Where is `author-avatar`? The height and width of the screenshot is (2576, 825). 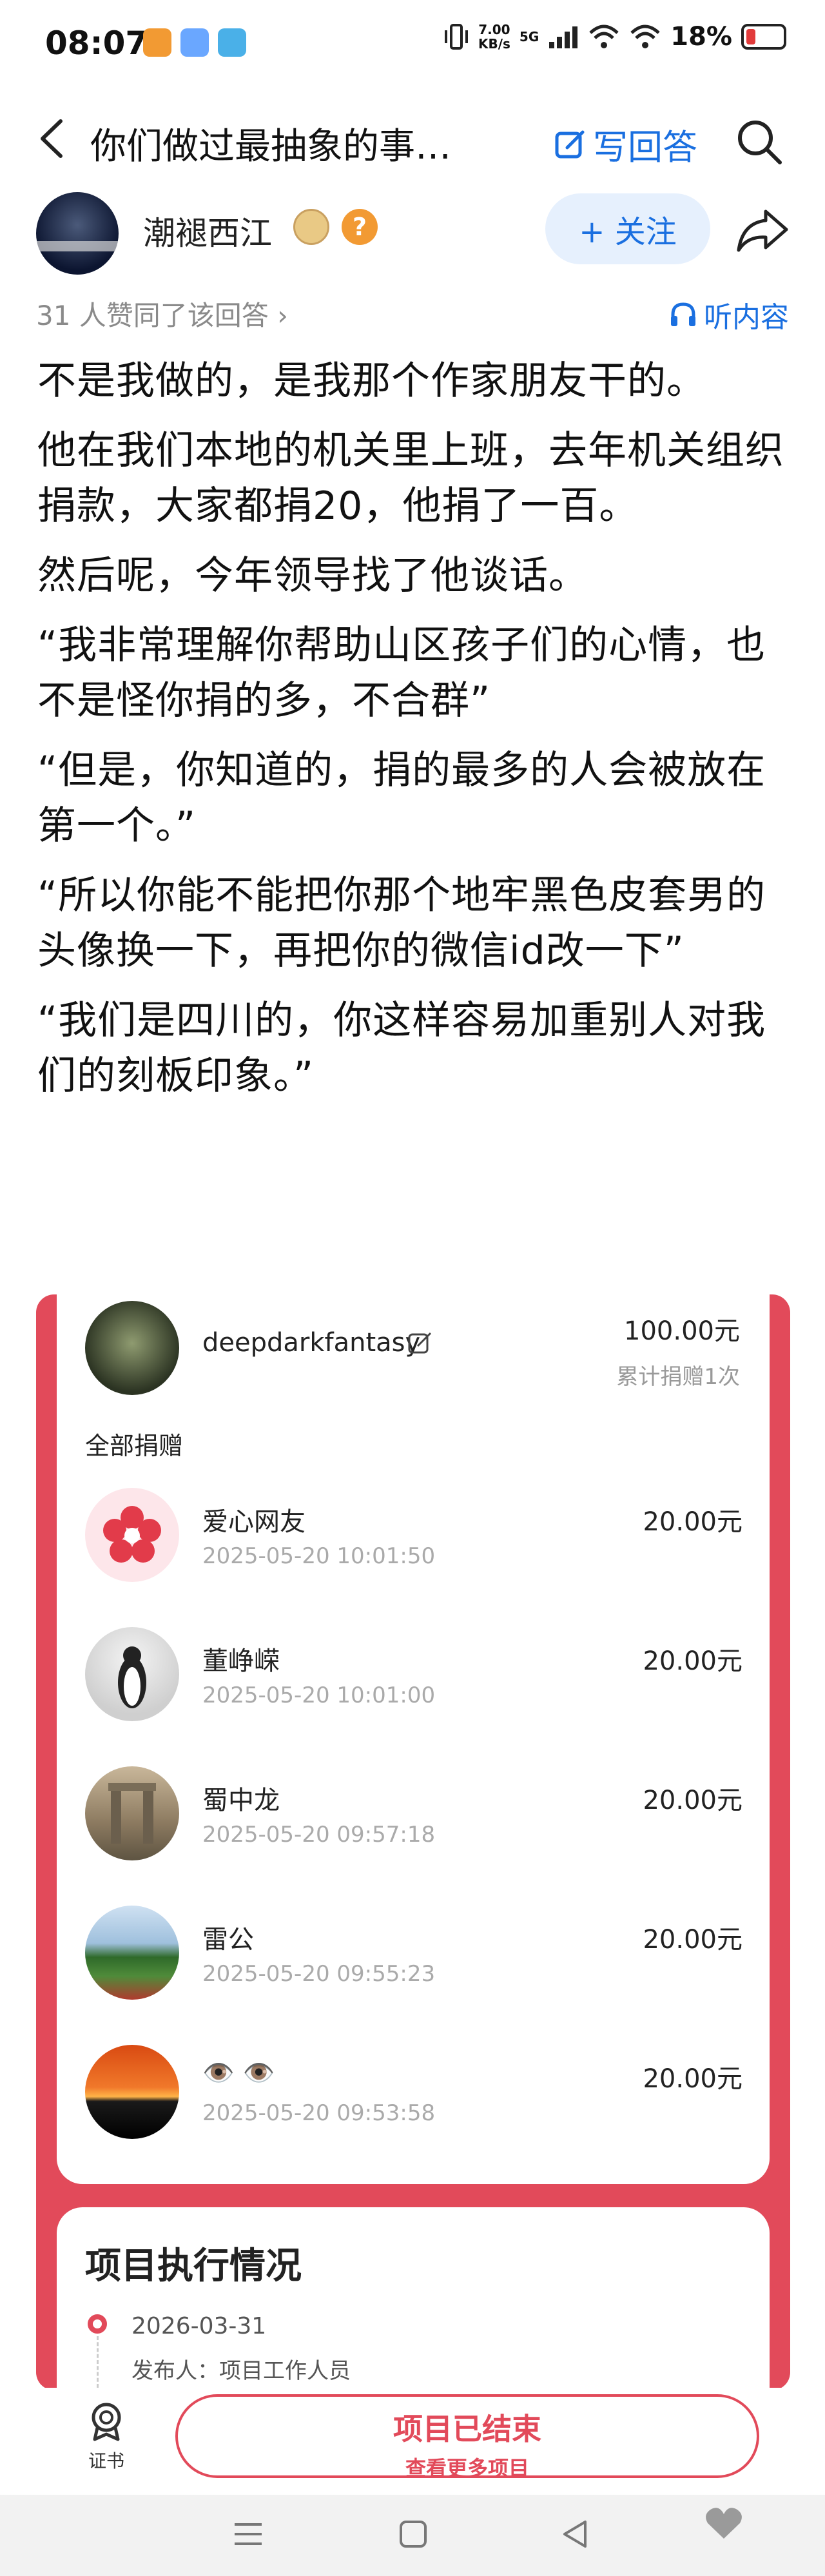
author-avatar is located at coordinates (77, 234).